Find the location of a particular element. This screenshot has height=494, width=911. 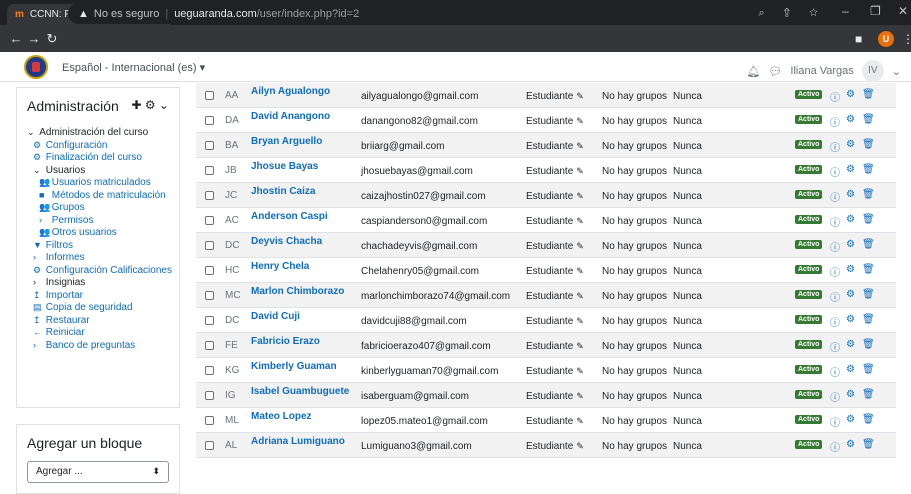

forward-icon: → is located at coordinates (34, 38).